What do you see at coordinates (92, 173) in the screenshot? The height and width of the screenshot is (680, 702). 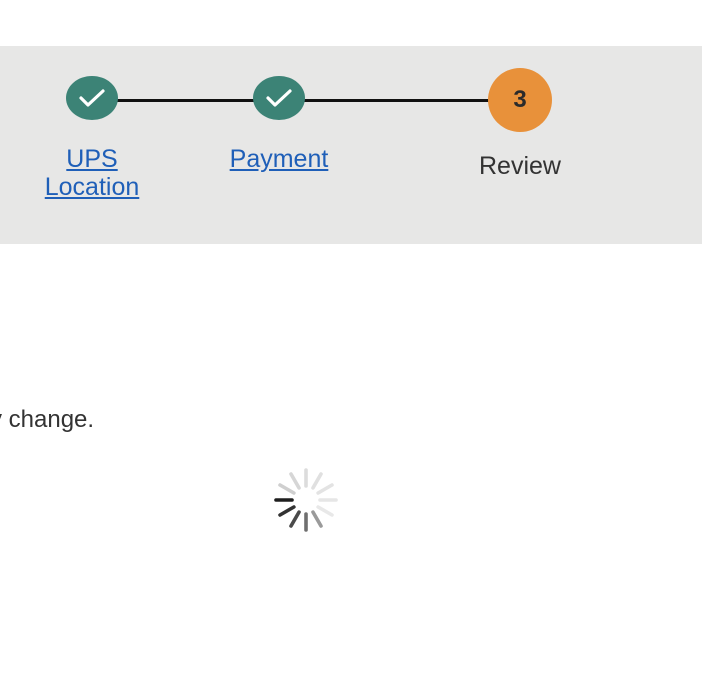 I see `step-link-ups-location: UPS Location` at bounding box center [92, 173].